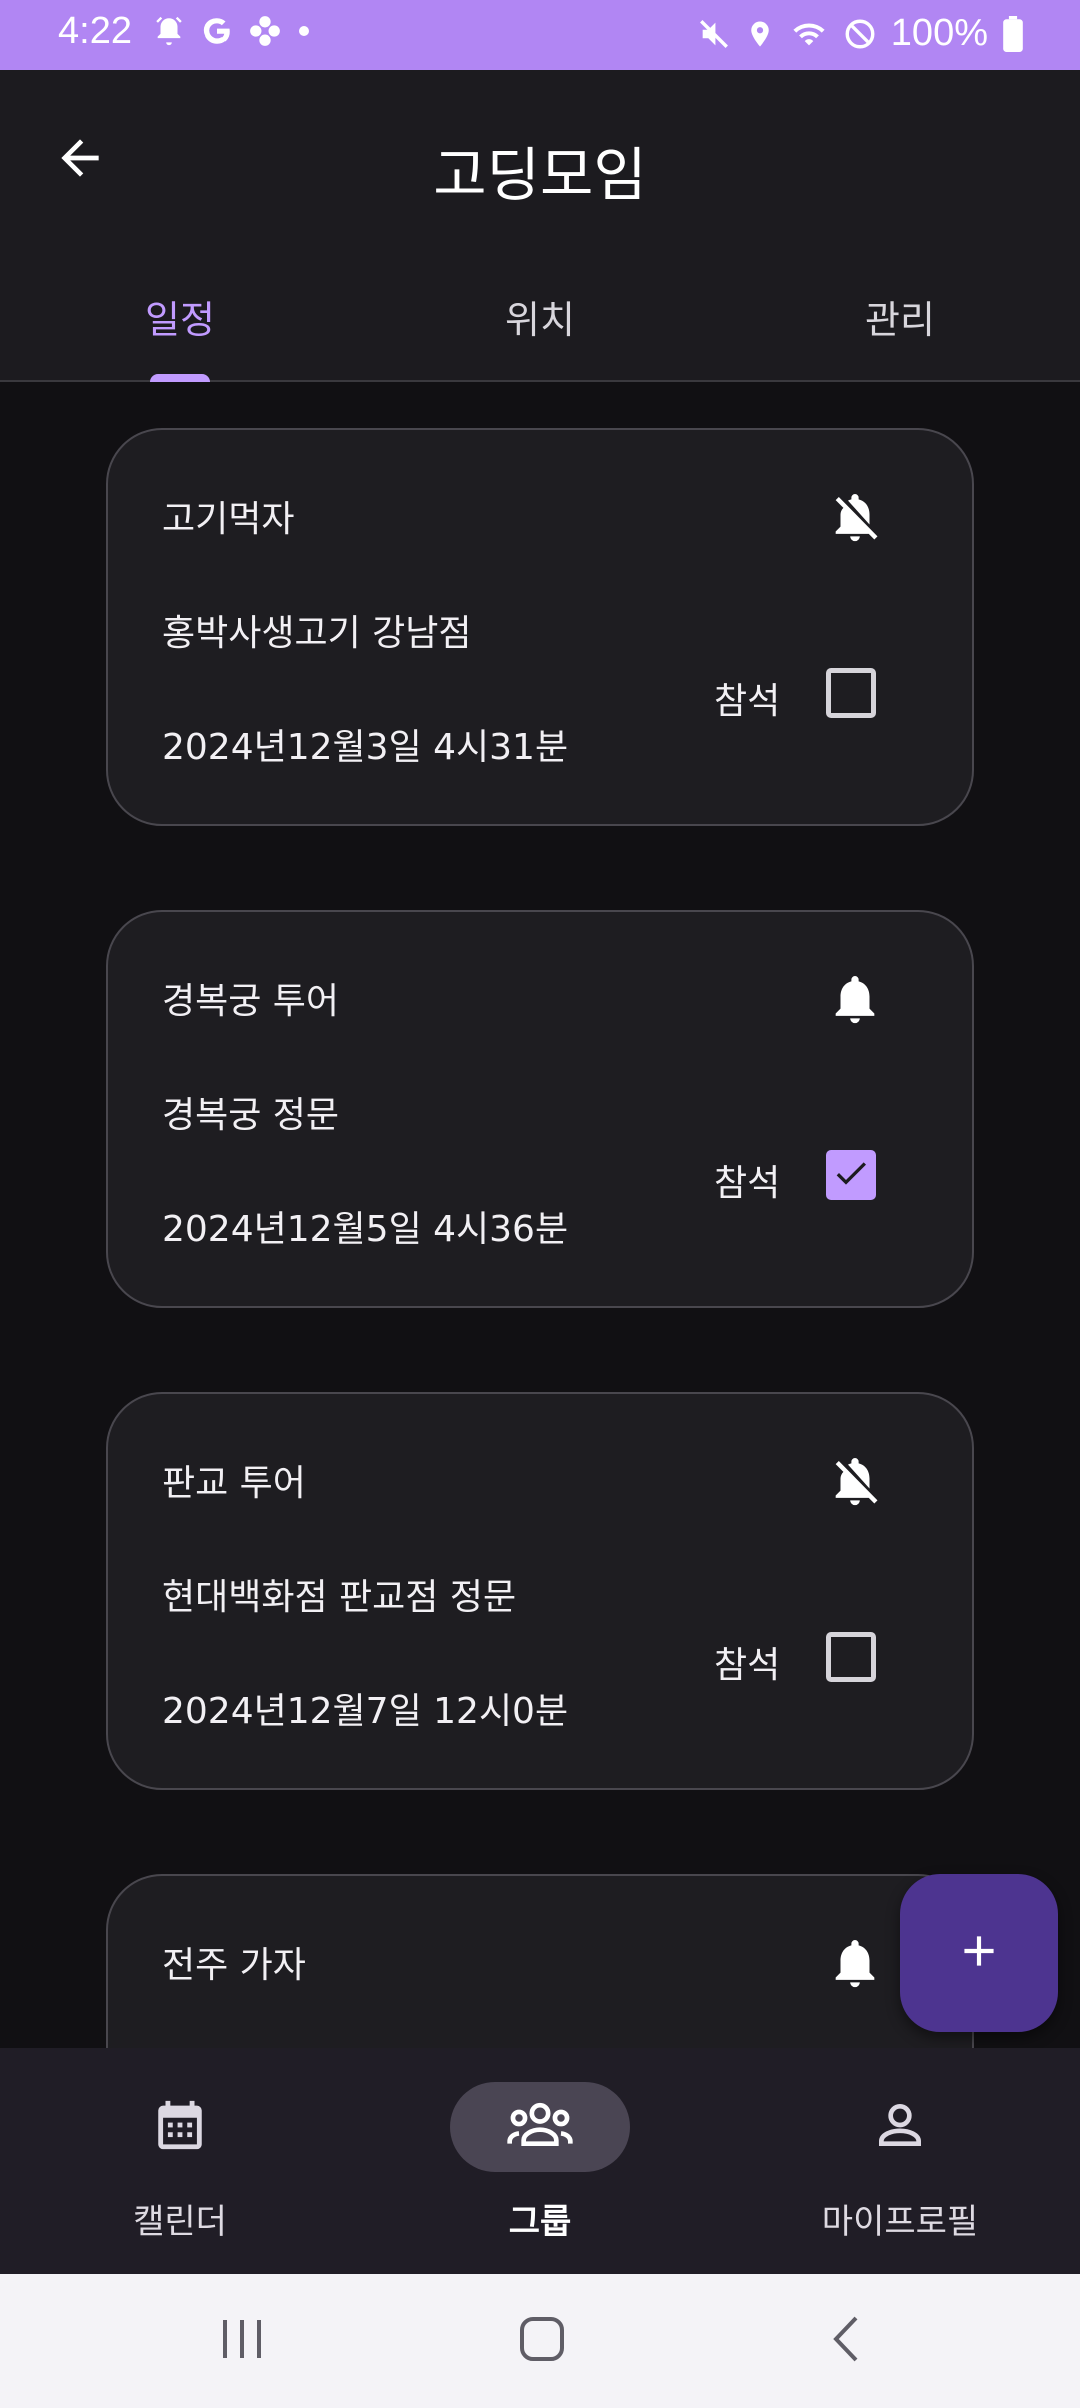 This screenshot has width=1080, height=2408. What do you see at coordinates (540, 2222) in the screenshot?
I see `nav-label: 그룹` at bounding box center [540, 2222].